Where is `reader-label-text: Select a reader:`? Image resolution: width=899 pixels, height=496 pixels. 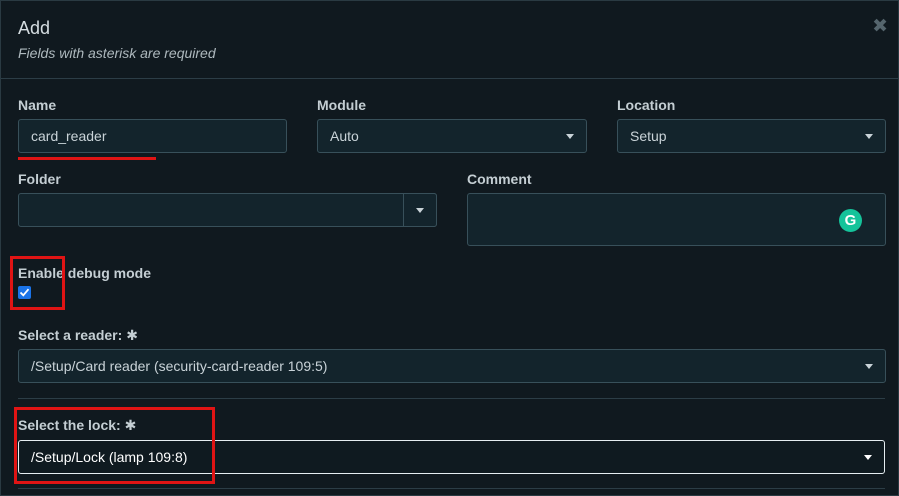
reader-label-text: Select a reader: is located at coordinates (70, 335).